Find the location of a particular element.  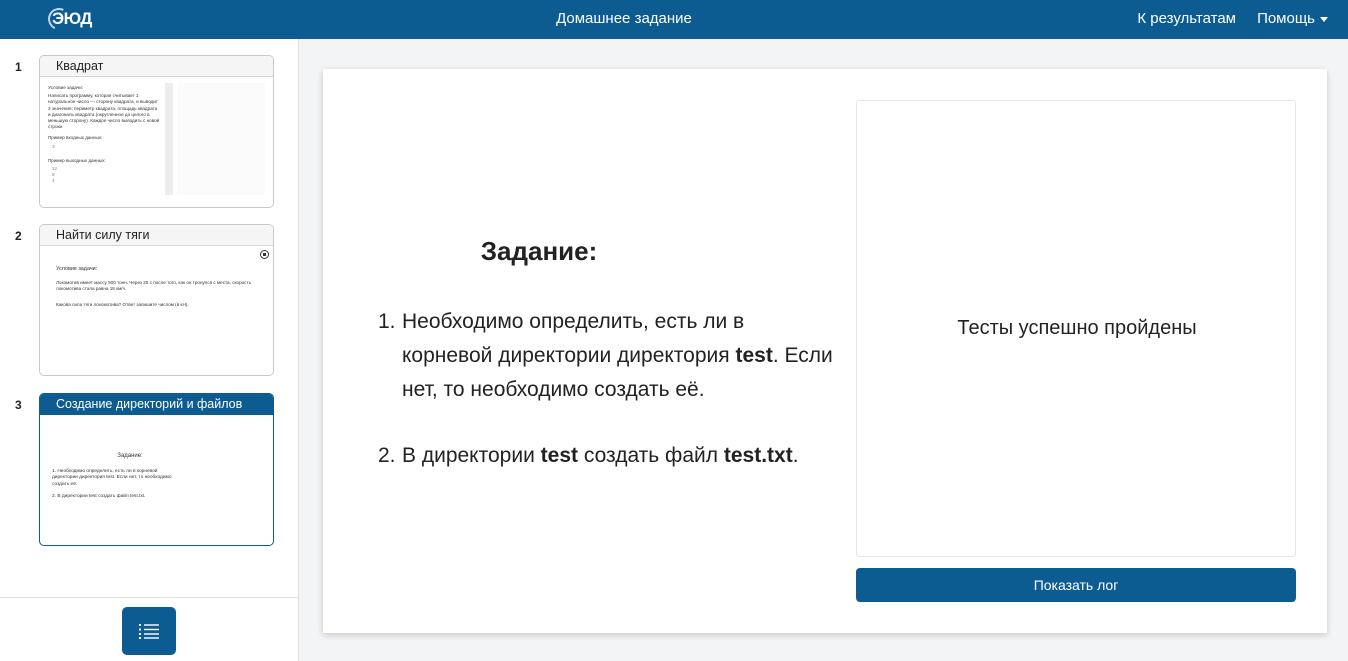

help-menu-label: Помощь is located at coordinates (1286, 18).